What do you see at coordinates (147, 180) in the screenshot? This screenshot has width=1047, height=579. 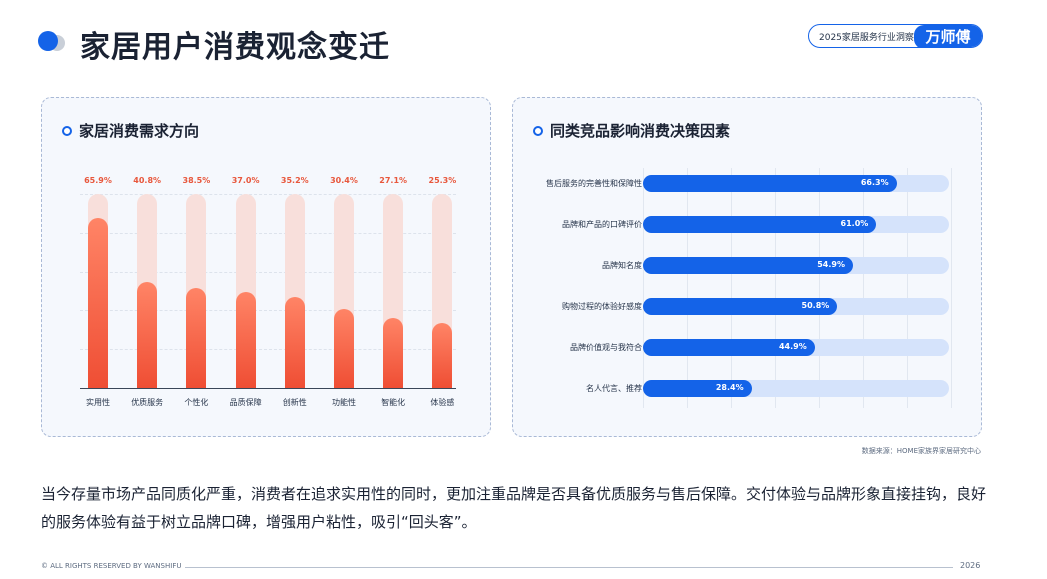 I see `bar-value-label: 40.8%` at bounding box center [147, 180].